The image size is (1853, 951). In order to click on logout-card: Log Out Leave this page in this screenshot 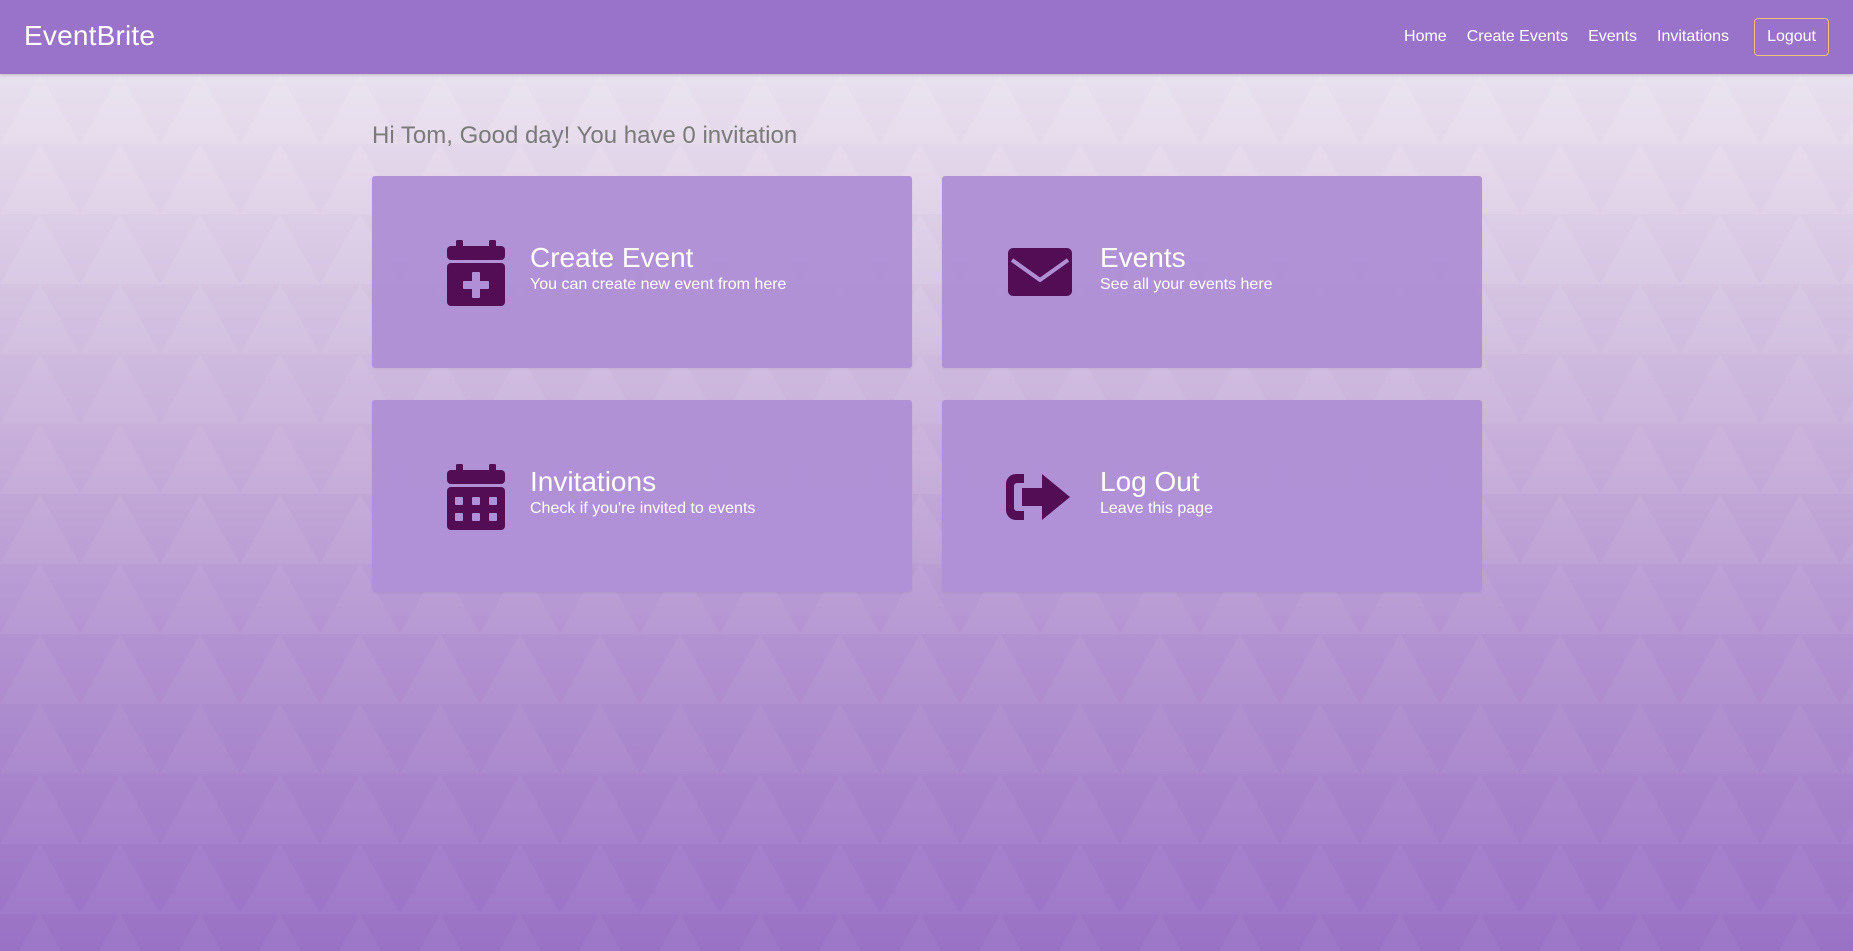, I will do `click(1212, 496)`.